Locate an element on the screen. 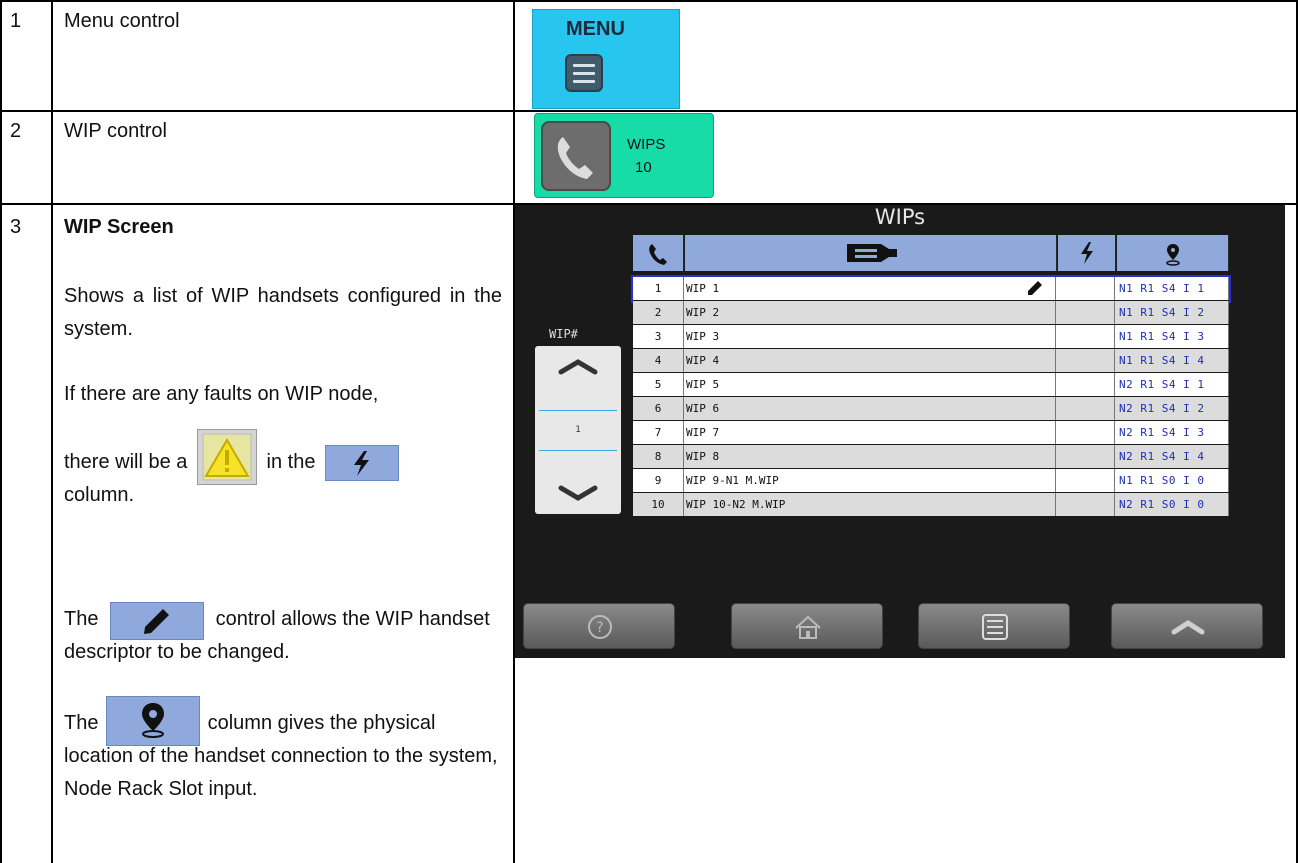  wip-location-cell: N2 R1 S4 I 1 is located at coordinates (1172, 384).